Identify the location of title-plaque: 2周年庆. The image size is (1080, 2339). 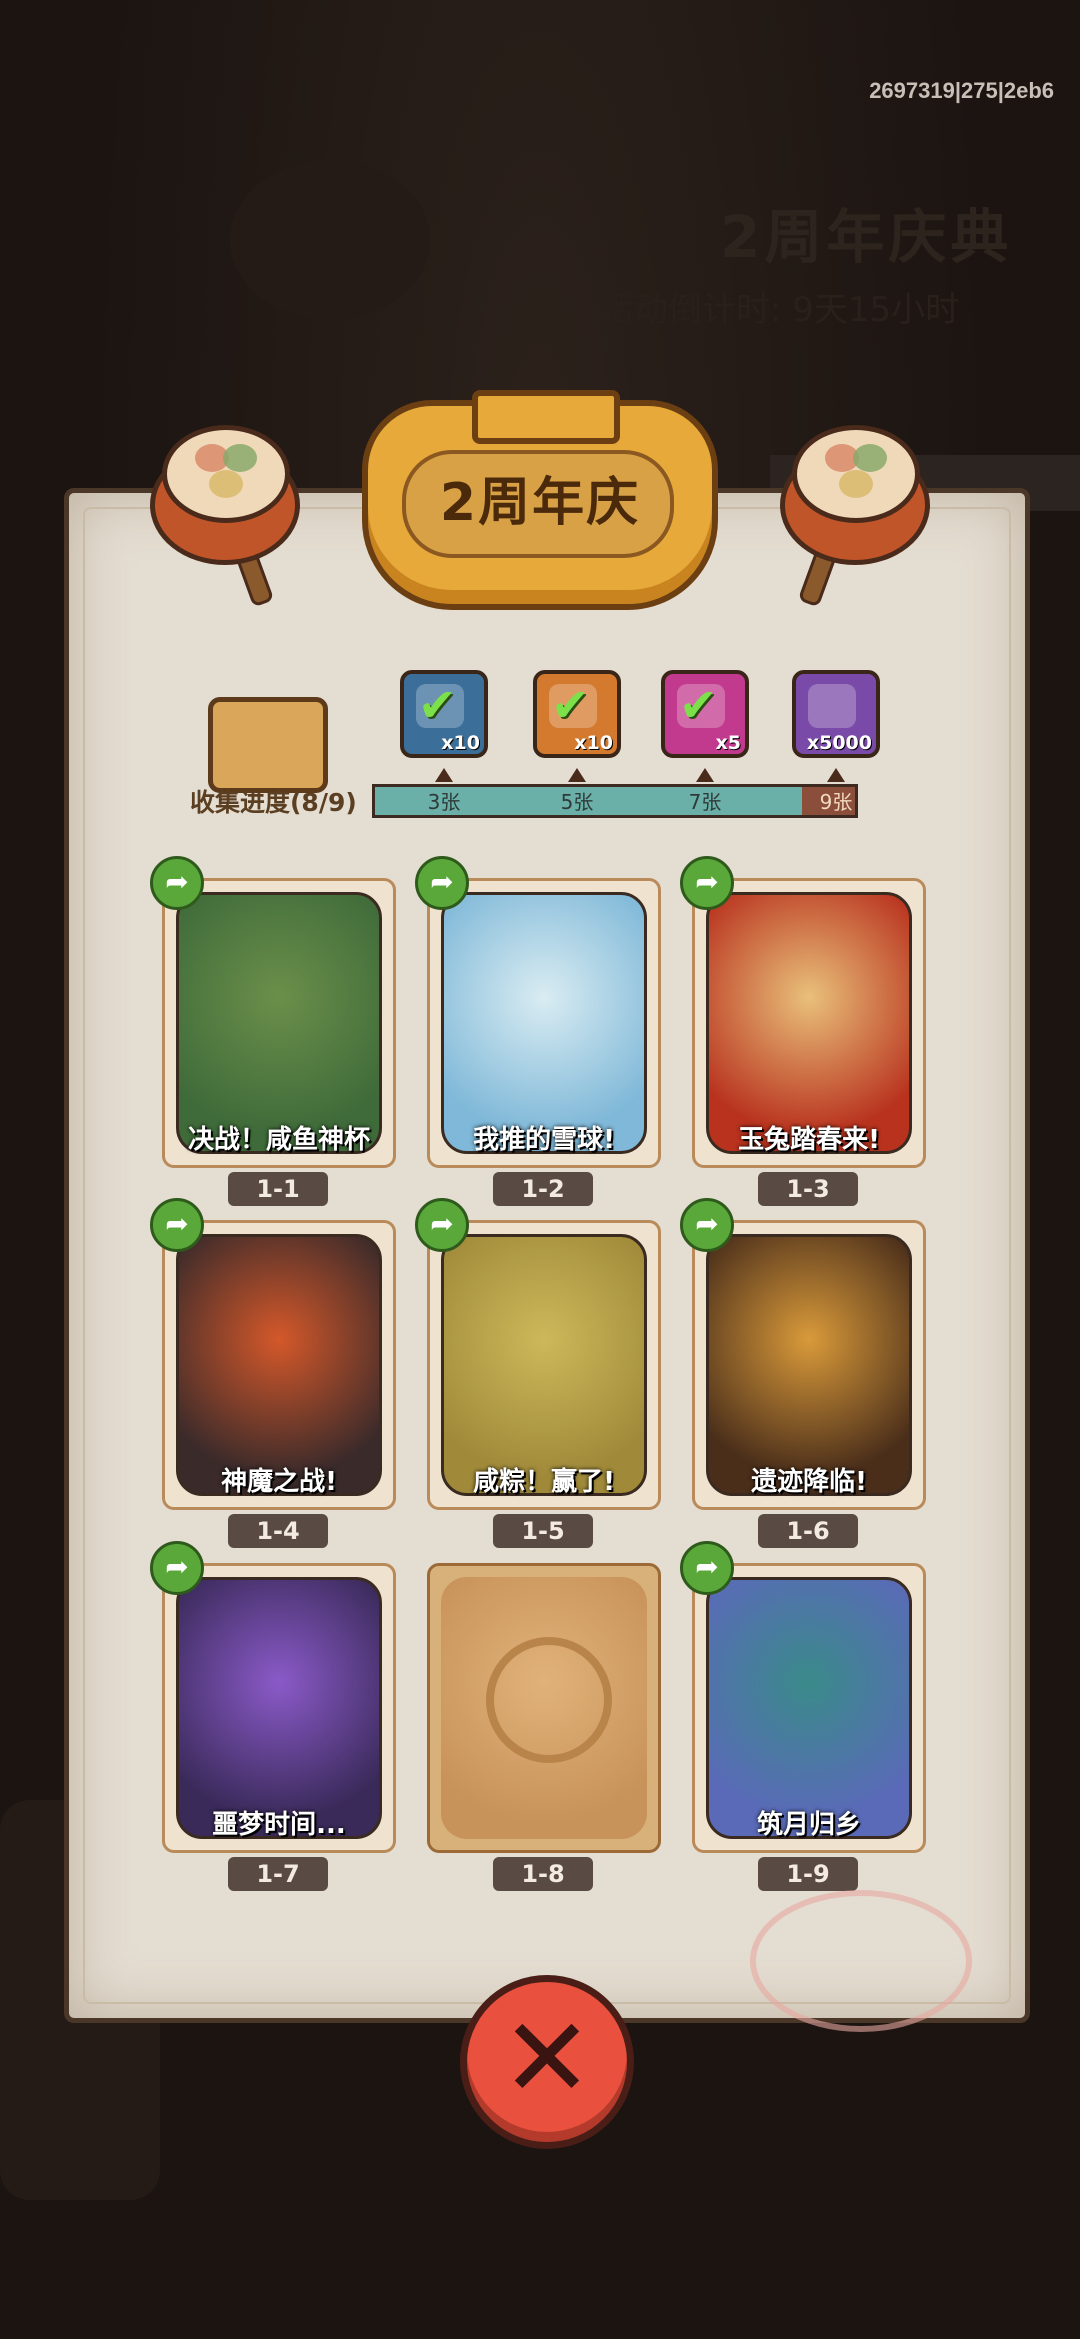
(540, 500).